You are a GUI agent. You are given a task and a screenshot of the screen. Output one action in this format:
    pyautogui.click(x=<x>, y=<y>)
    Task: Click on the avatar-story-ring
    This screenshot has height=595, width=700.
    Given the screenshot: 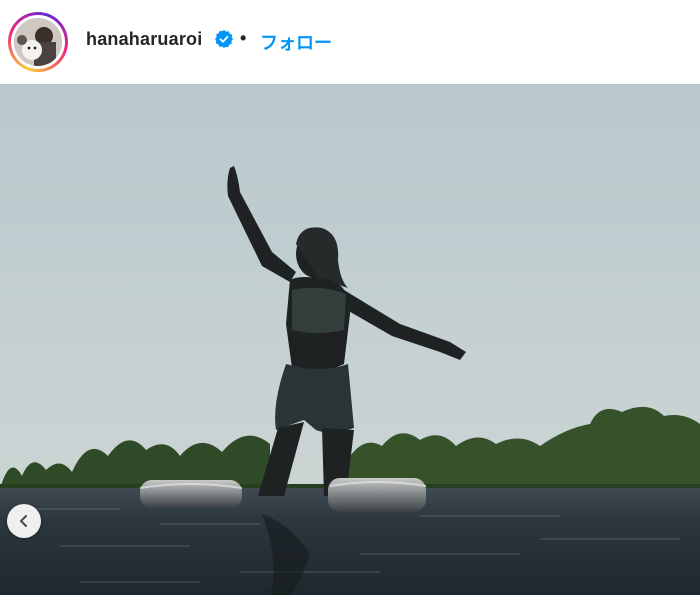 What is the action you would take?
    pyautogui.click(x=38, y=42)
    